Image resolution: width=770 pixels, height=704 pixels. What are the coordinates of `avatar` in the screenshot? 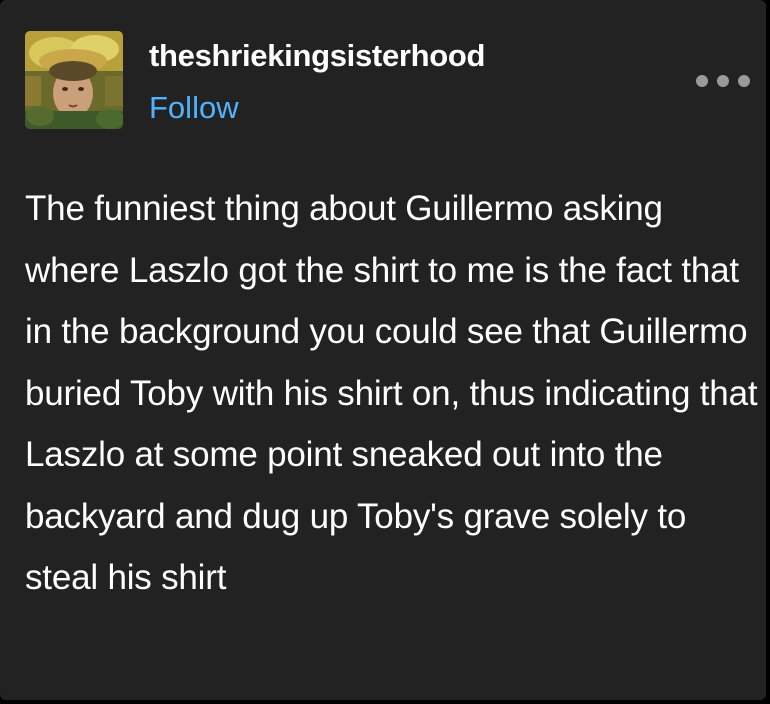 It's located at (74, 80).